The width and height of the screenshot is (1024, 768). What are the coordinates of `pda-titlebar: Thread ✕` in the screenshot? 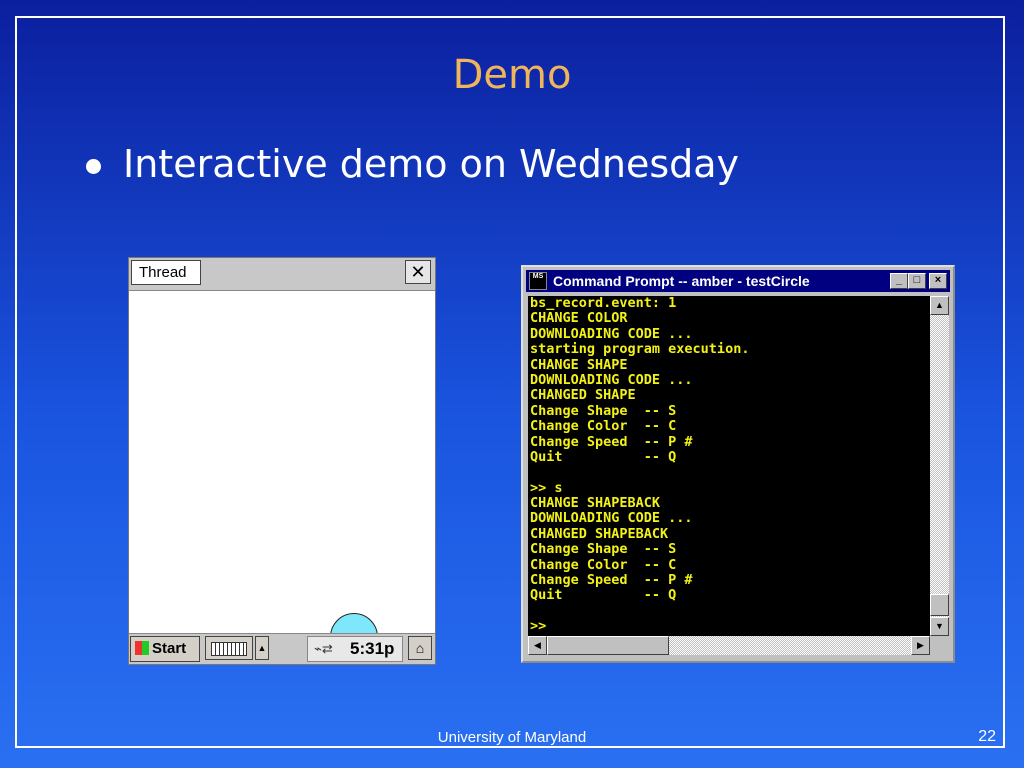 It's located at (282, 274).